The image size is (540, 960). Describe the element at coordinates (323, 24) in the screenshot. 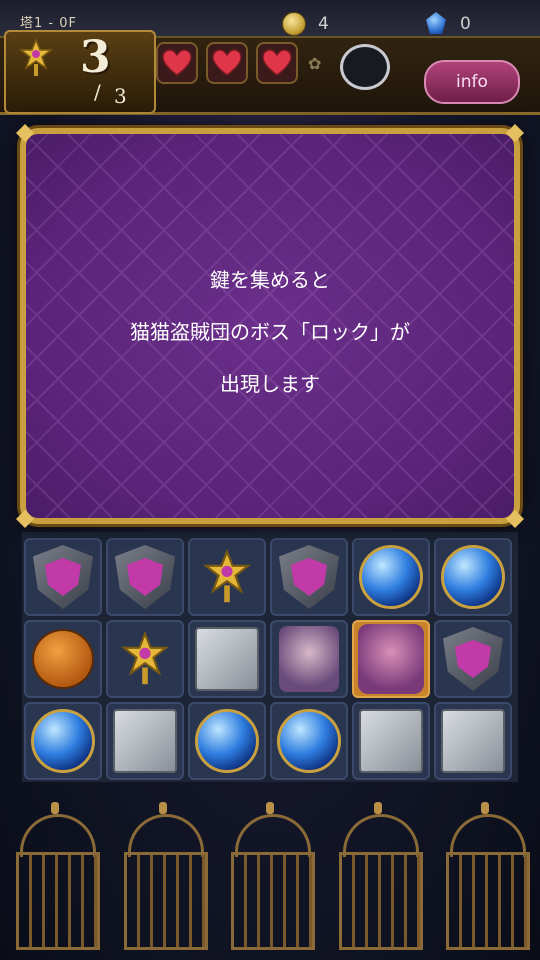

I see `coin-count: 4` at that location.